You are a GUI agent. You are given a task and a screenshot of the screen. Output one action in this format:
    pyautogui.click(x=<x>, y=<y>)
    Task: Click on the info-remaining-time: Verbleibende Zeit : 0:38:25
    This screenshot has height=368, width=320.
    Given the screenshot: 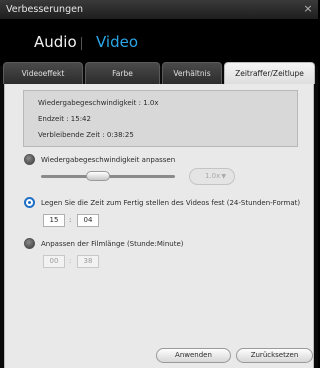 What is the action you would take?
    pyautogui.click(x=86, y=135)
    